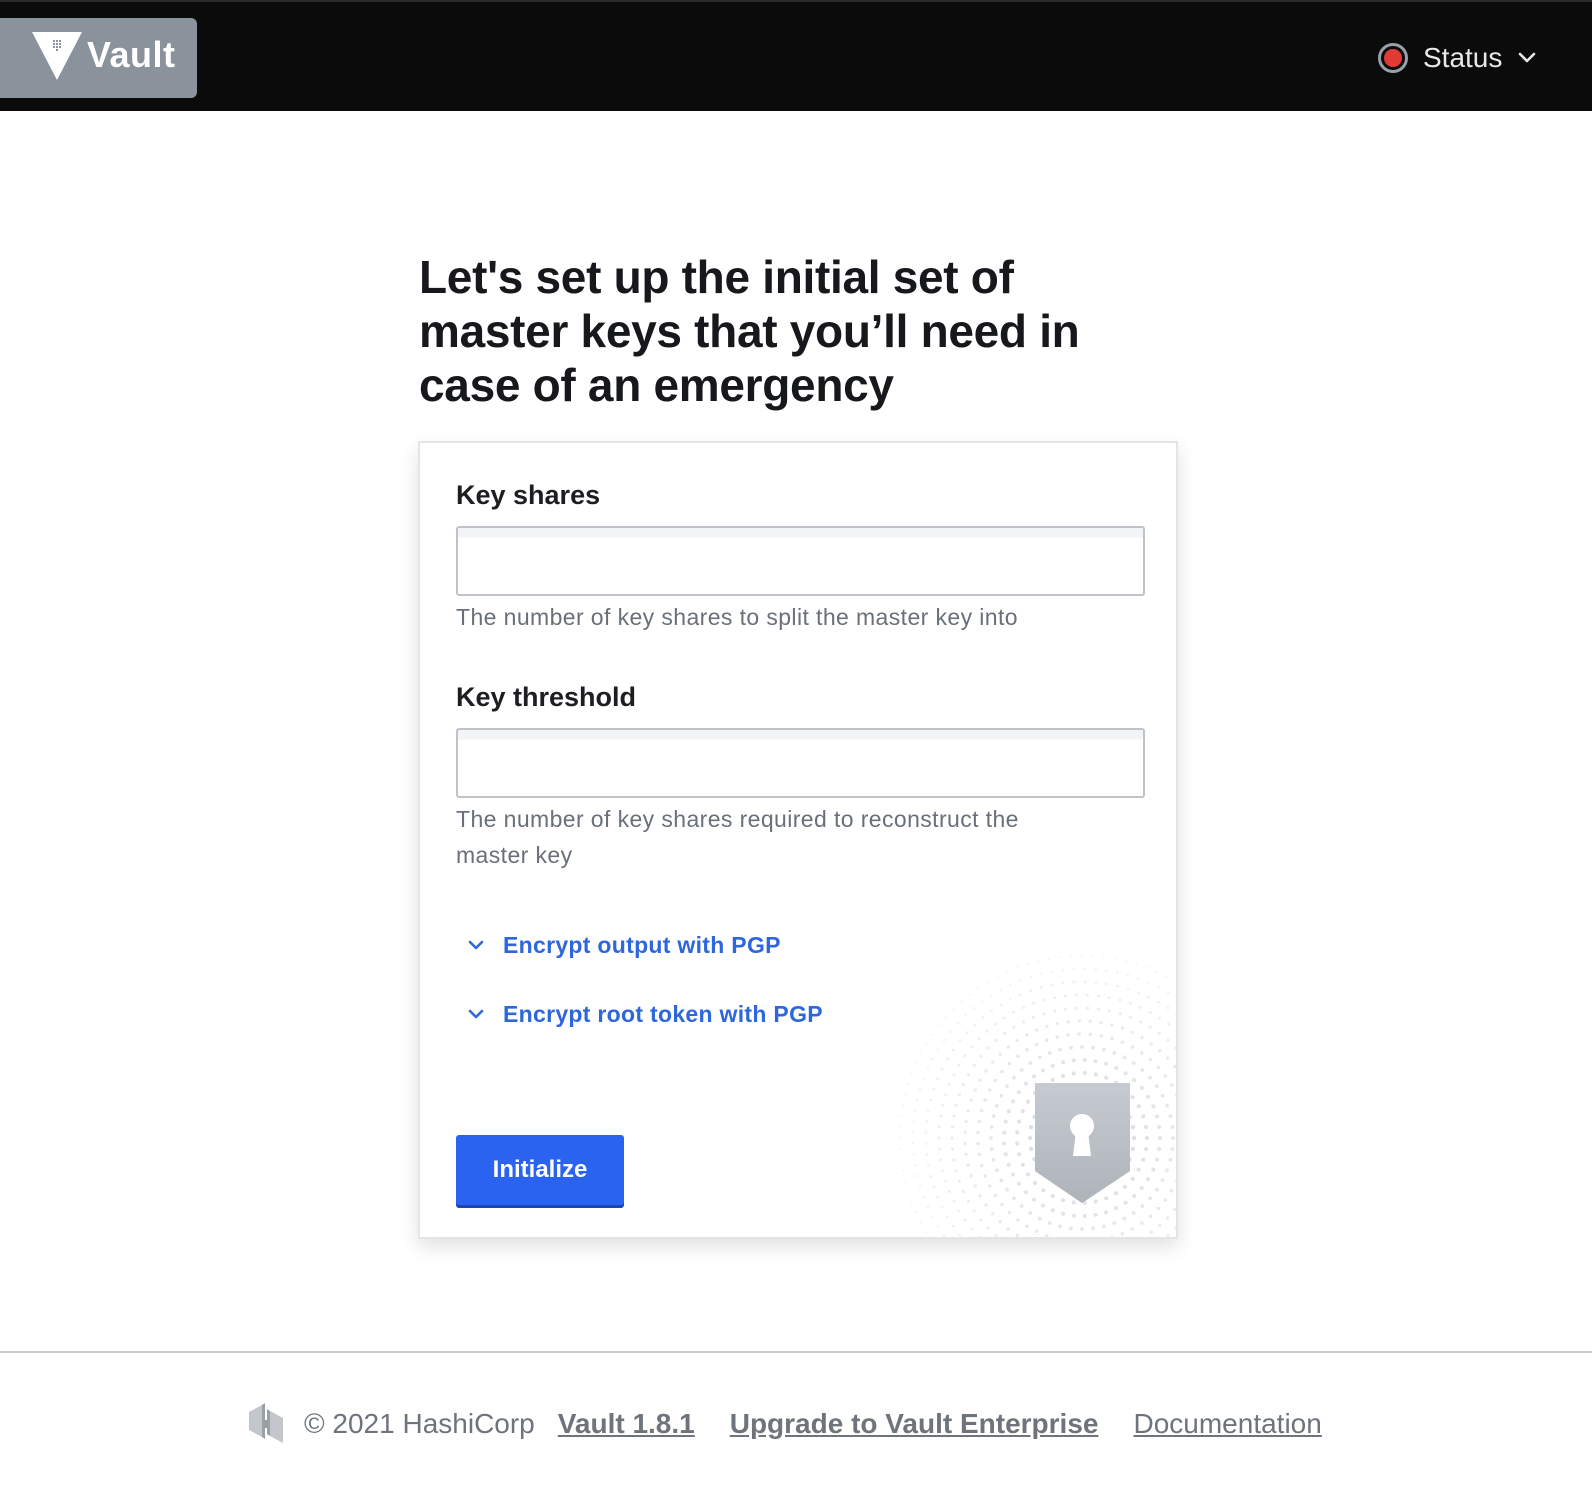 This screenshot has width=1592, height=1494. I want to click on vault-version-link: Vault 1.8.1, so click(626, 1424).